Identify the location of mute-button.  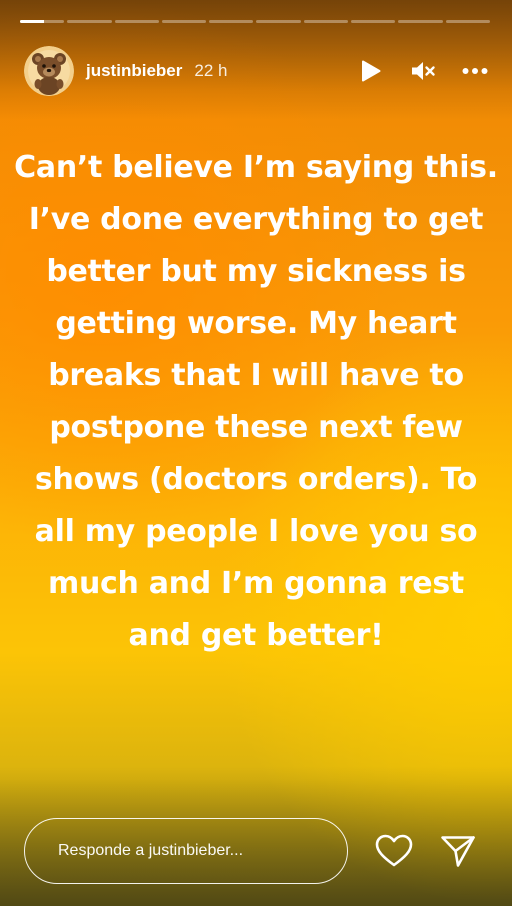
(423, 71).